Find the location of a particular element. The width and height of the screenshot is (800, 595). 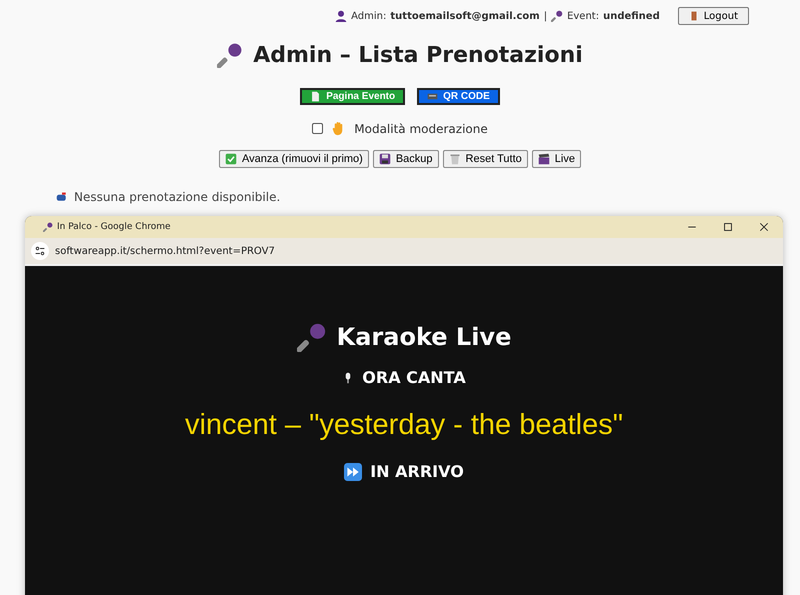

maximize-icon is located at coordinates (728, 227).